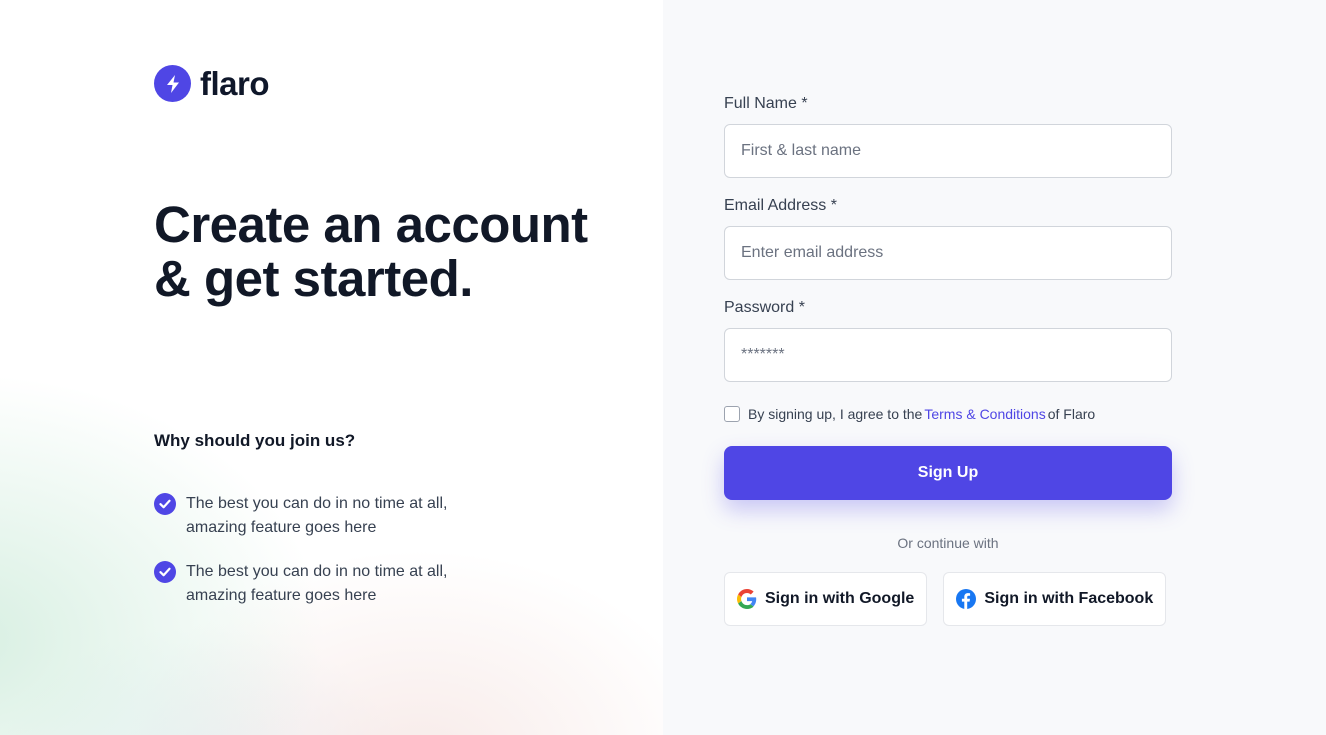 Image resolution: width=1326 pixels, height=735 pixels. Describe the element at coordinates (235, 83) in the screenshot. I see `brand-name: flaro` at that location.